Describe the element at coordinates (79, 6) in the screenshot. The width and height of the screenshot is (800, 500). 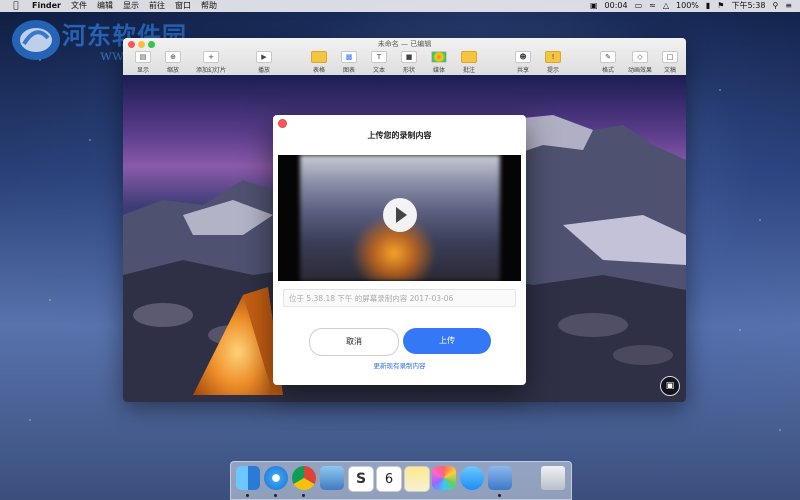
I see `menu-file: 文件` at that location.